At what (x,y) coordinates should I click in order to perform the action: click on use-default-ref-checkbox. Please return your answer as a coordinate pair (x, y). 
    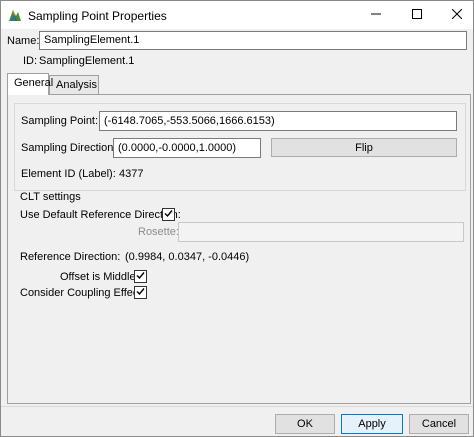
    Looking at the image, I should click on (168, 214).